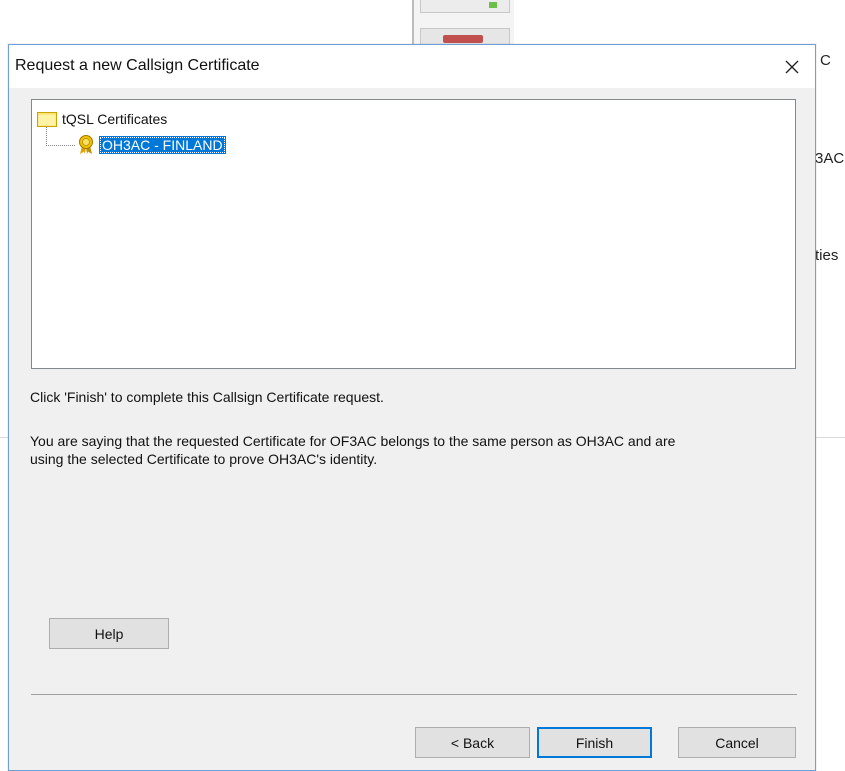 This screenshot has height=771, width=845. Describe the element at coordinates (830, 158) in the screenshot. I see `background-text: 3AC` at that location.